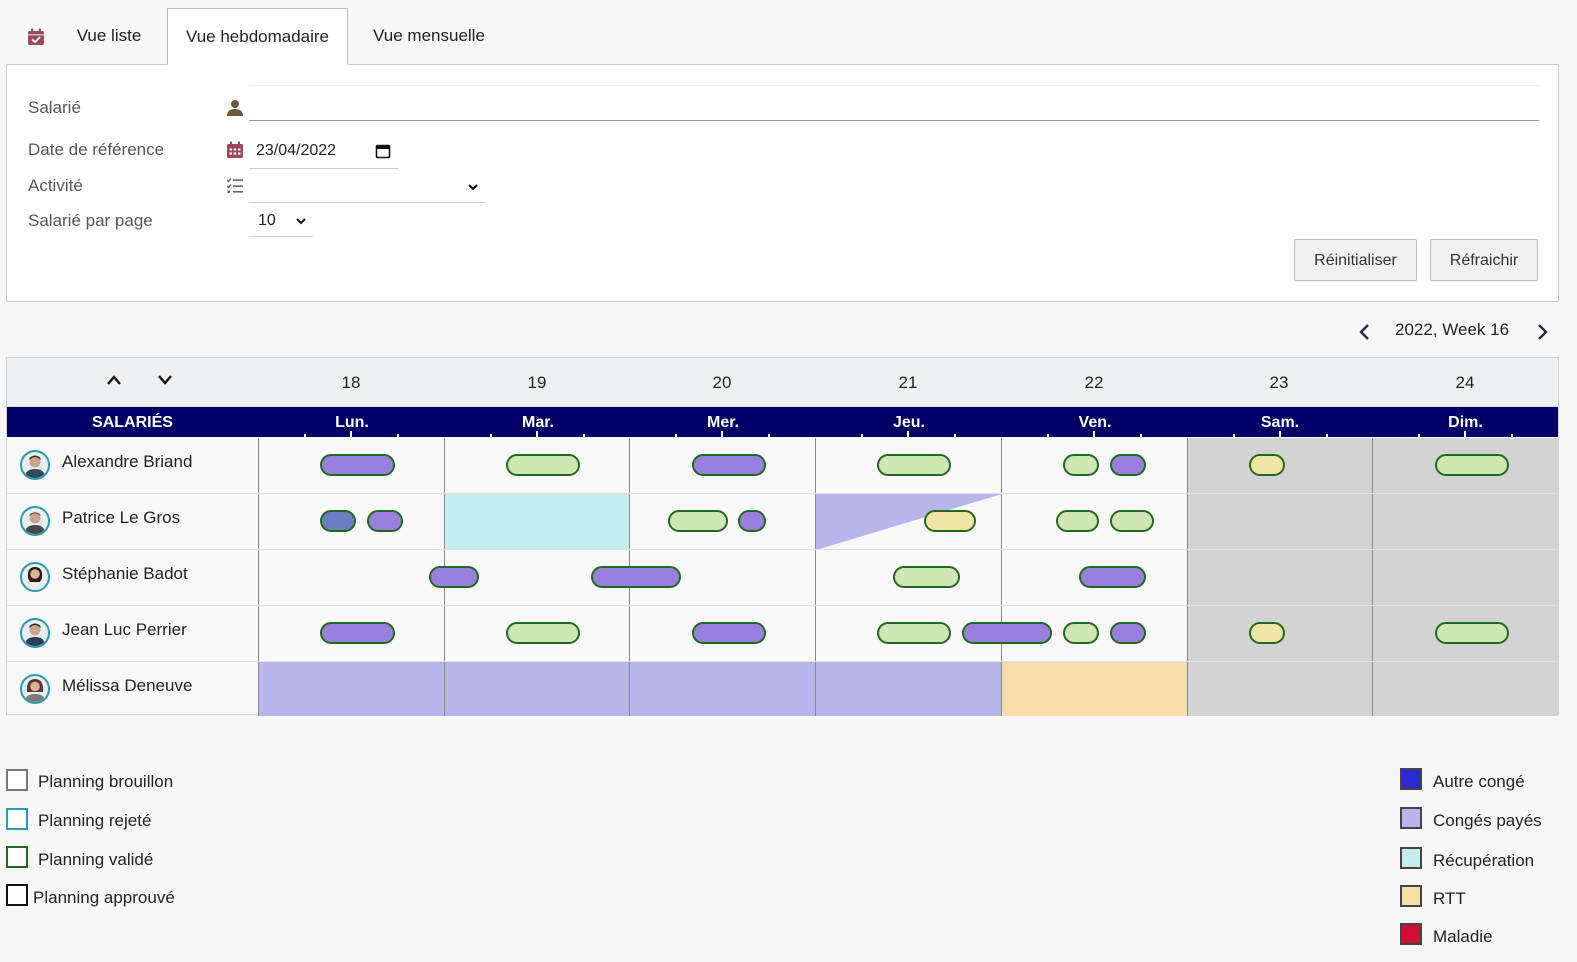  I want to click on salarie-input, so click(894, 103).